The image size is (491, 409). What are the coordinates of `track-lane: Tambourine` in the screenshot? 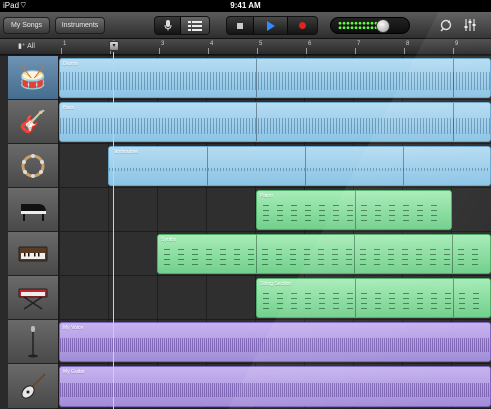 It's located at (275, 166).